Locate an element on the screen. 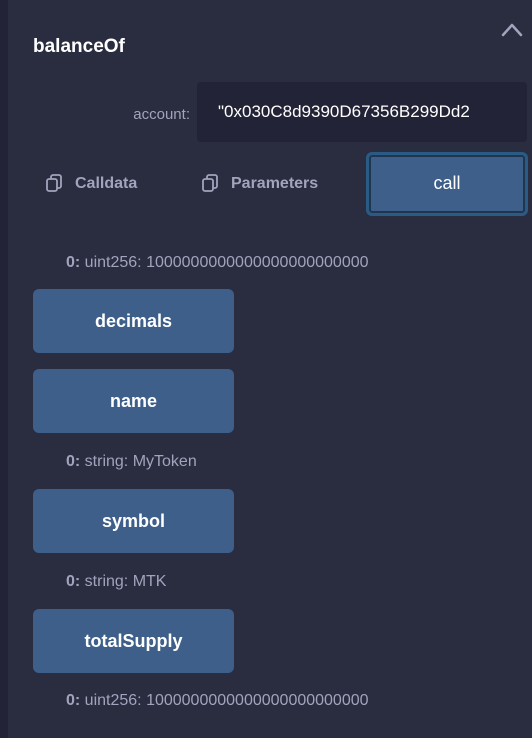 The width and height of the screenshot is (532, 738). account-input: "0x030C8d9390D67356B299Dd2 is located at coordinates (362, 112).